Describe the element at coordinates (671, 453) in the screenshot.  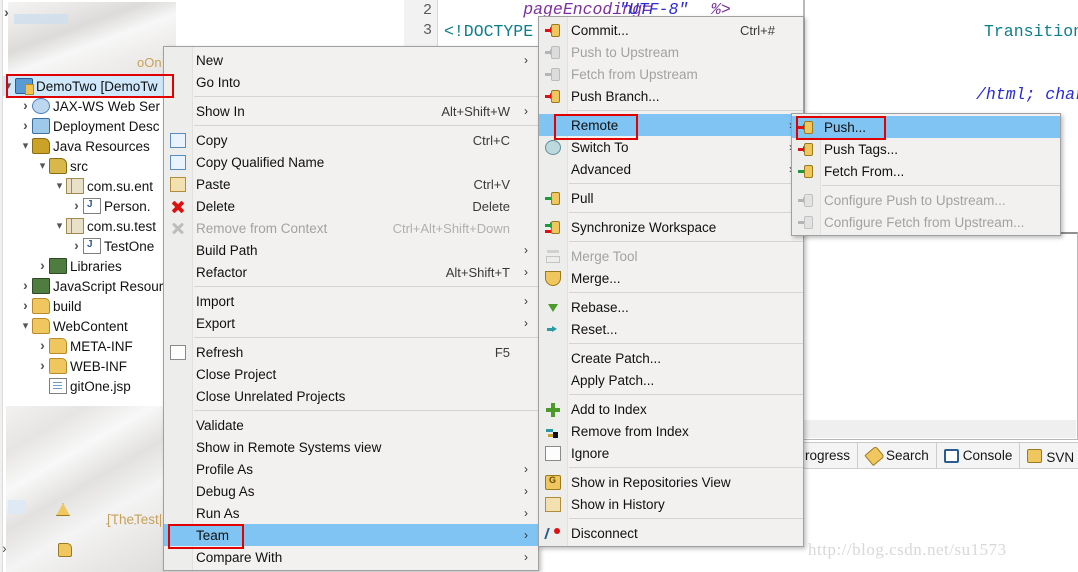
I see `team-item-ignore: Ignore` at that location.